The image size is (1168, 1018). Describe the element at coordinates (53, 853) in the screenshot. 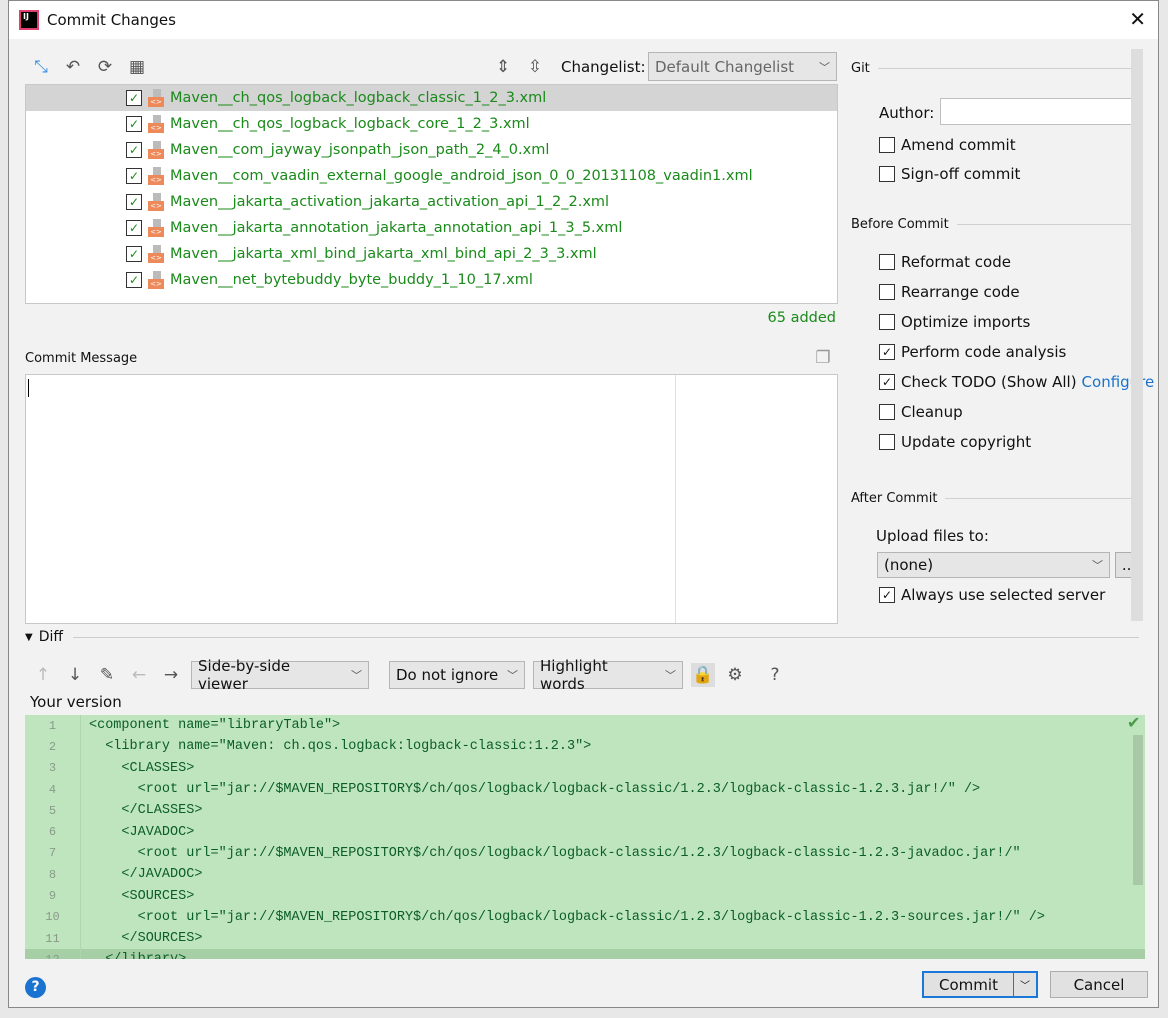

I see `line-number: 7` at that location.